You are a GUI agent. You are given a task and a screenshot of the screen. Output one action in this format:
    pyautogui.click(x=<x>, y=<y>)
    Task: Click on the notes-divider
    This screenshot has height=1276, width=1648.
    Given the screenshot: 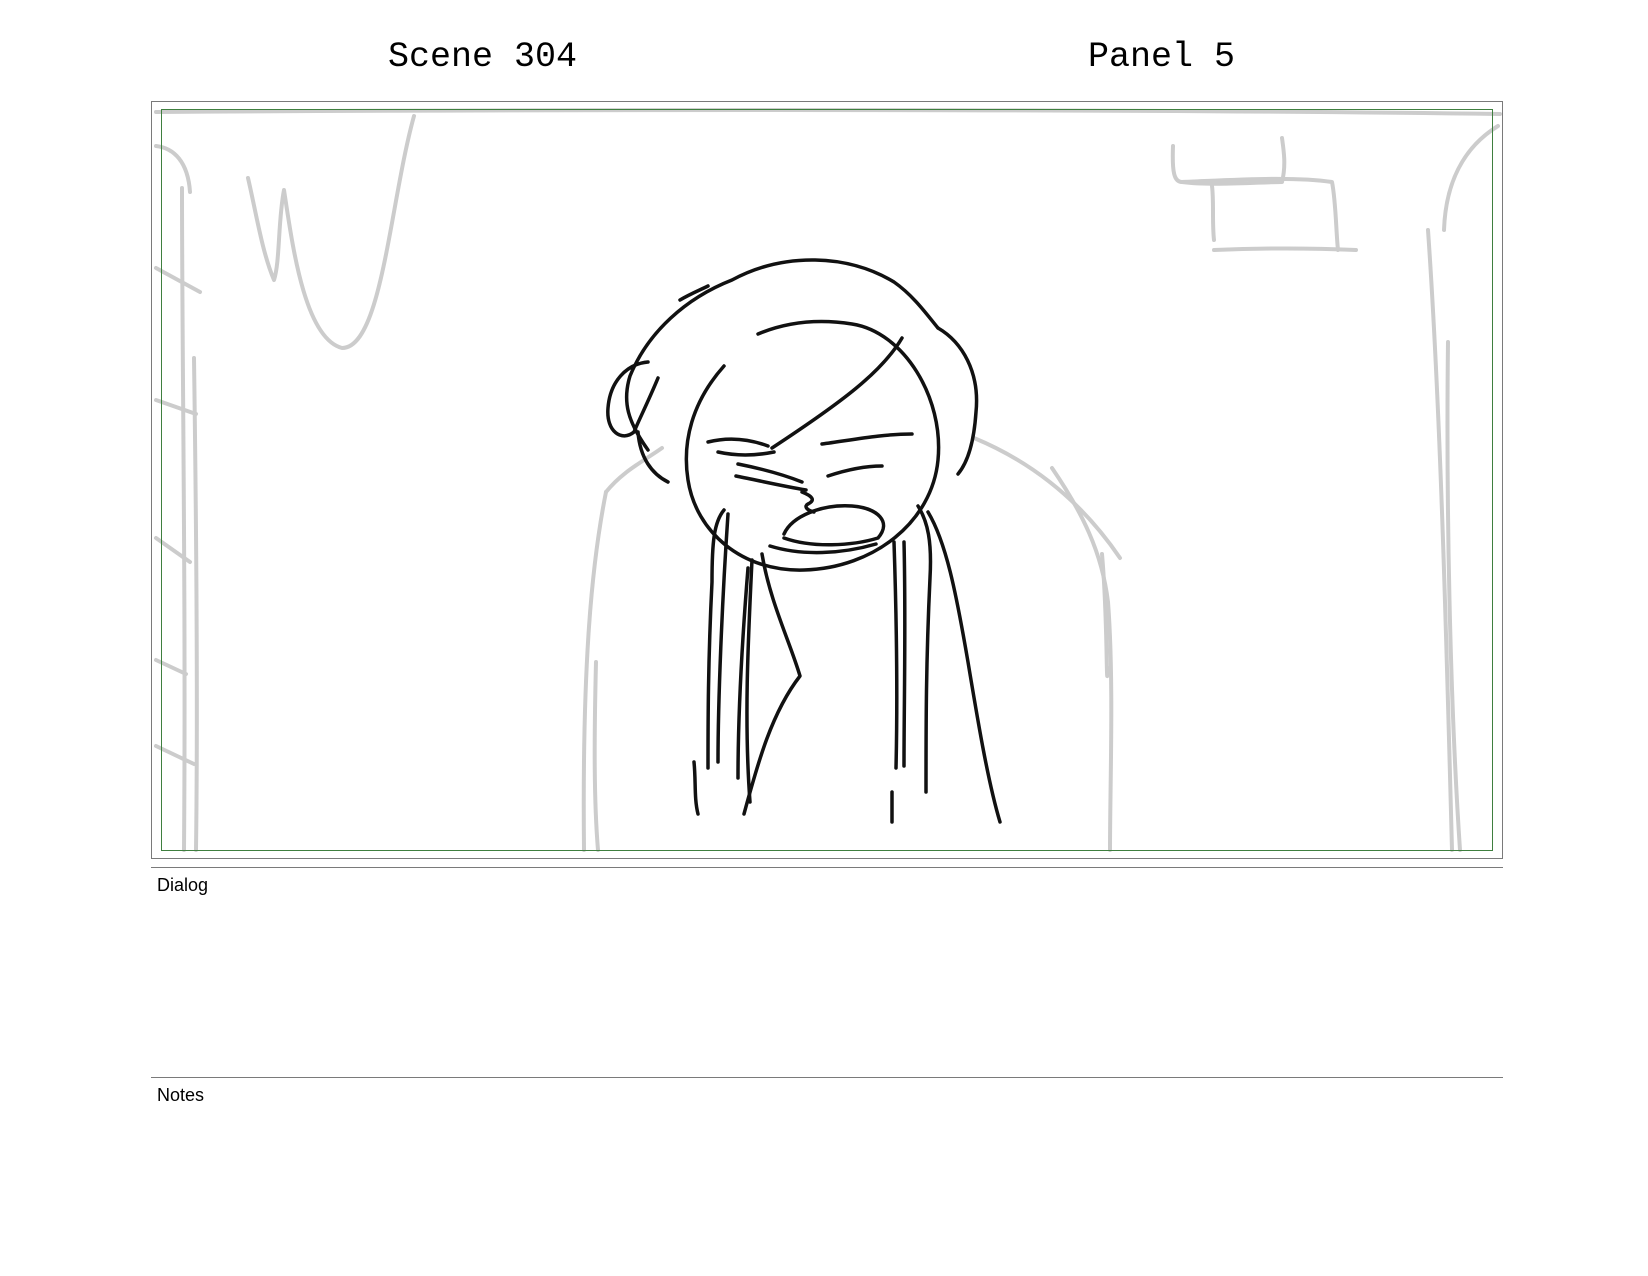 What is the action you would take?
    pyautogui.click(x=827, y=1077)
    